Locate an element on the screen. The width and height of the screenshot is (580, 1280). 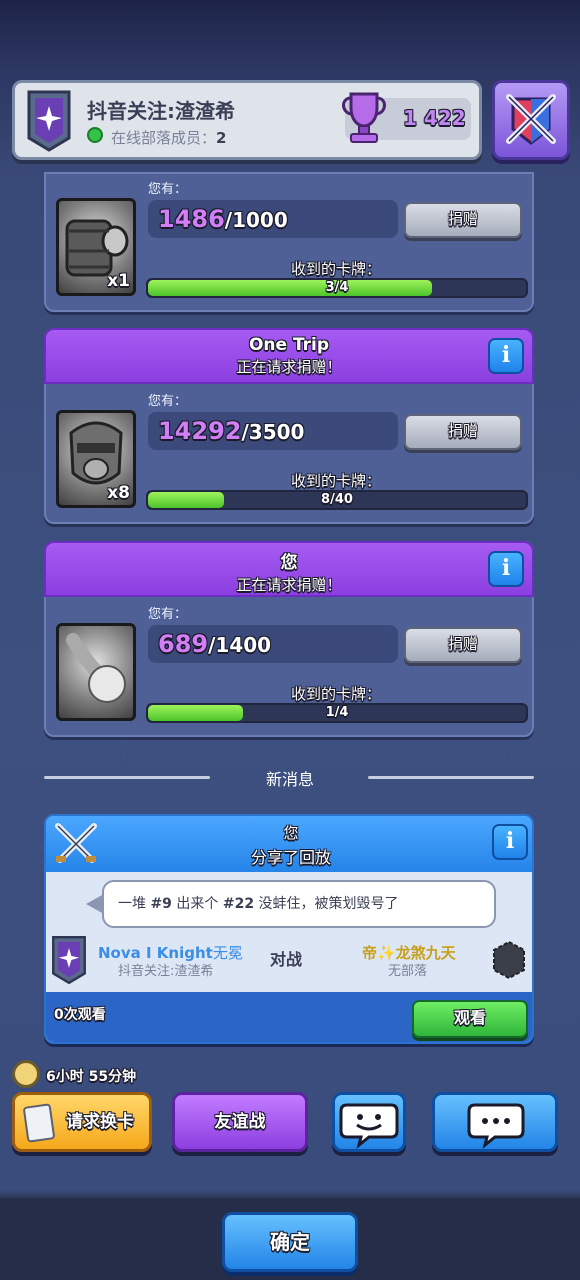
online-status-icon is located at coordinates (95, 135).